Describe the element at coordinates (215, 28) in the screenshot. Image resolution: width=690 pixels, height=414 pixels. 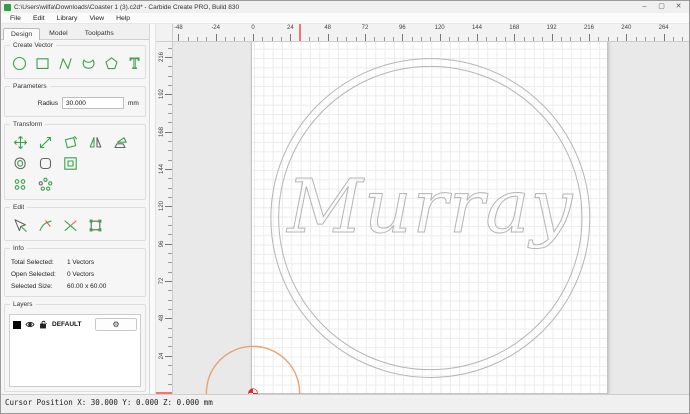
I see `ruler-x-label: -24` at that location.